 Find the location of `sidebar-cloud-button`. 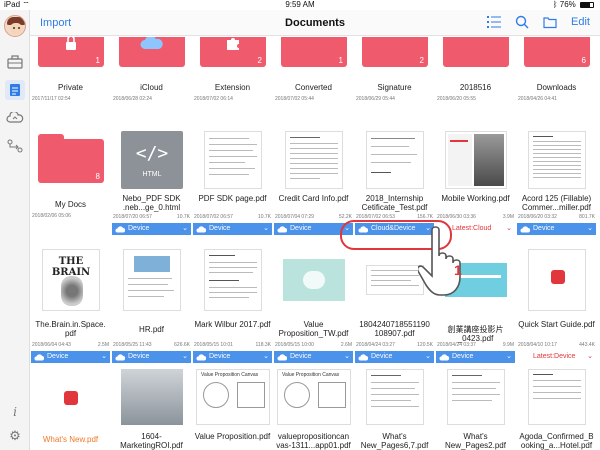

sidebar-cloud-button is located at coordinates (15, 118).